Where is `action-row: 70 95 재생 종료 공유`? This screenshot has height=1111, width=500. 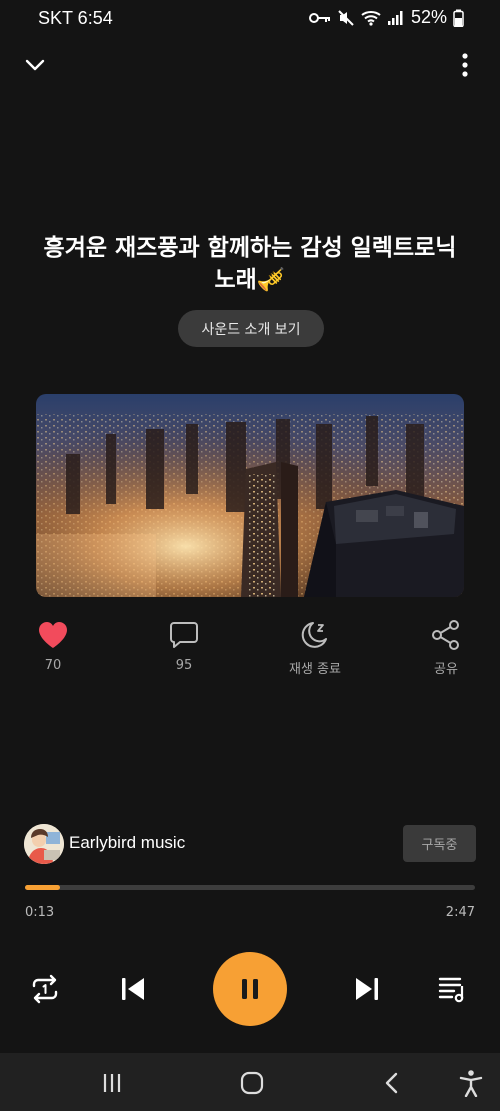
action-row: 70 95 재생 종료 공유 is located at coordinates (250, 650).